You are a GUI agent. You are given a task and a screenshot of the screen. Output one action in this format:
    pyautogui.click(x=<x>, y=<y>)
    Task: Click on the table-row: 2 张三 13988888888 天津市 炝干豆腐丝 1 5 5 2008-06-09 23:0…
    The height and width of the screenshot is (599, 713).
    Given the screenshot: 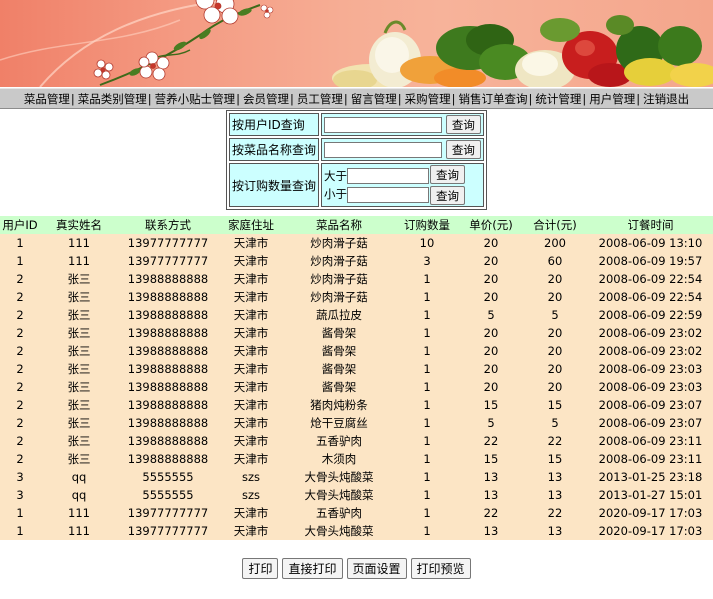 What is the action you would take?
    pyautogui.click(x=356, y=423)
    